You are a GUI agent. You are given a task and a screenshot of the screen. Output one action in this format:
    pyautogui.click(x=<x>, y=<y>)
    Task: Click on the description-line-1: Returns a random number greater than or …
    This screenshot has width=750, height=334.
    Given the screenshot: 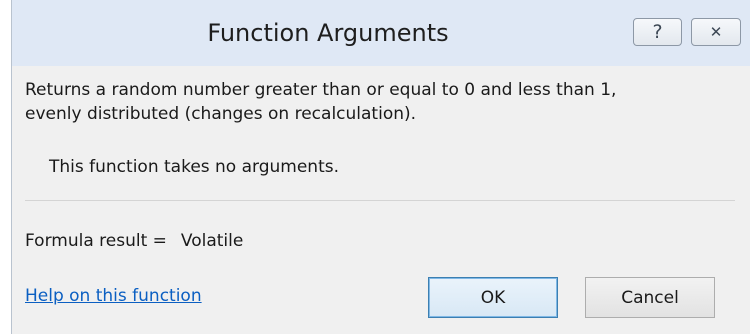 What is the action you would take?
    pyautogui.click(x=321, y=90)
    